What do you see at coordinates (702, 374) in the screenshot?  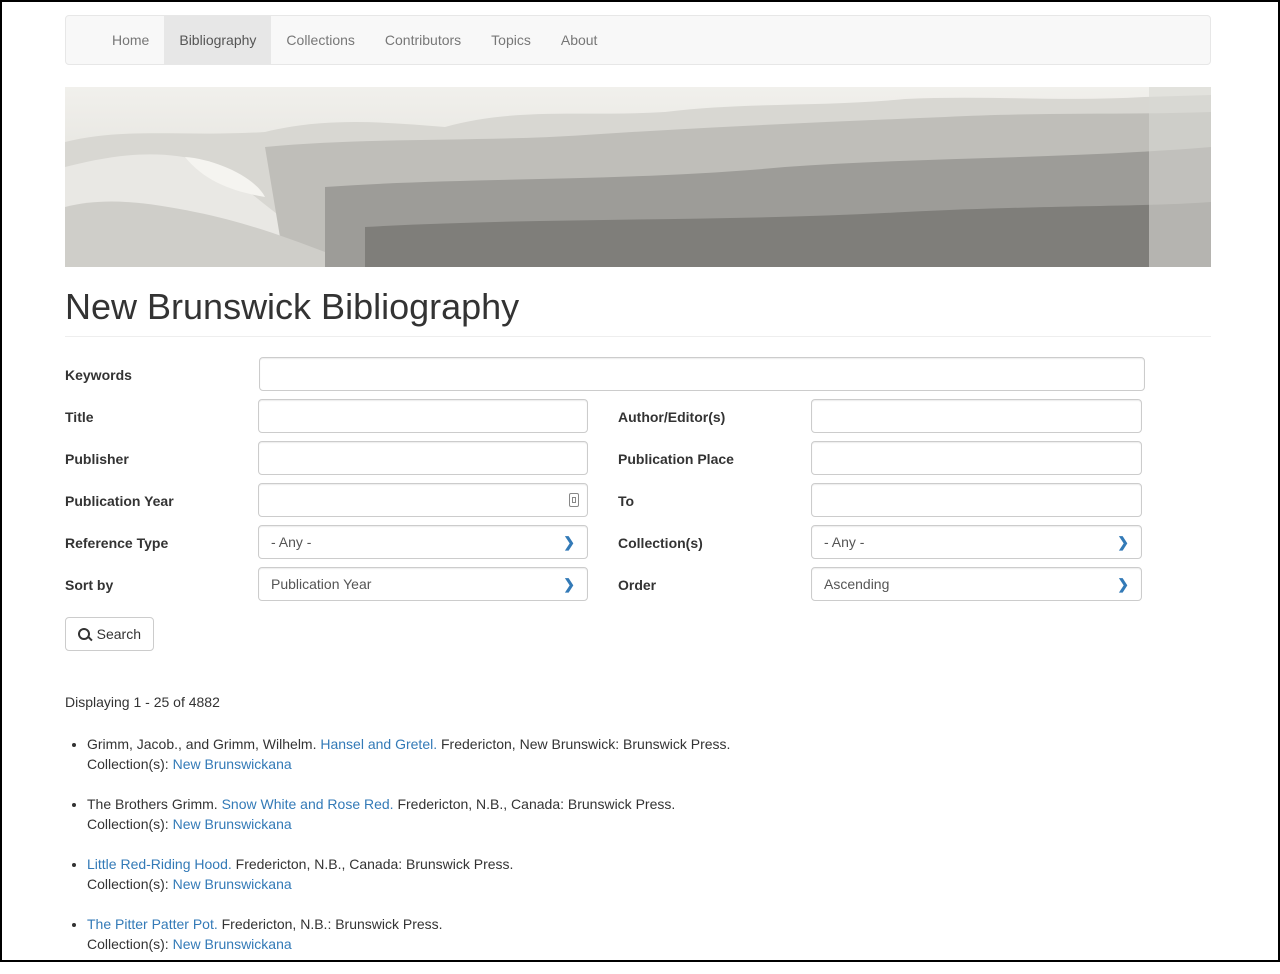 I see `keywords-input` at bounding box center [702, 374].